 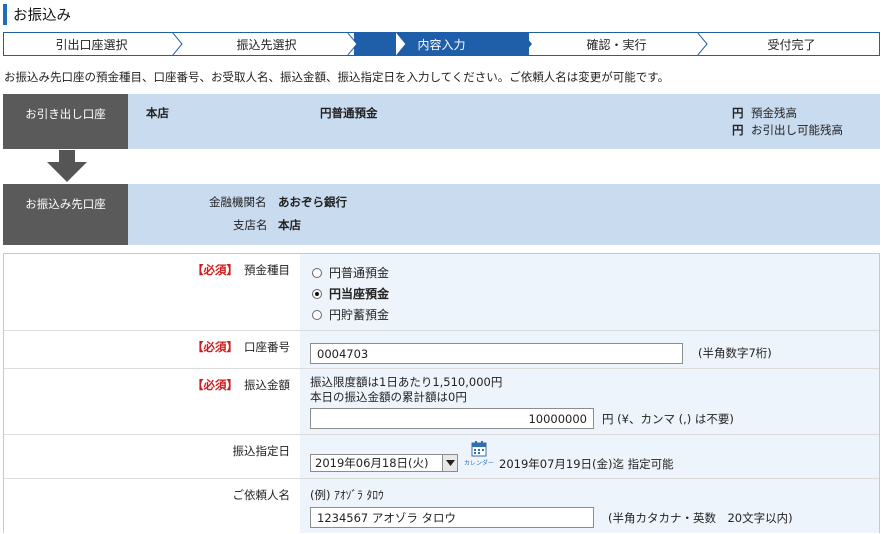 I want to click on dest-account-panel: お振込み先口座 金融機関名 あおぞら銀行 支店名 本店, so click(x=441, y=214).